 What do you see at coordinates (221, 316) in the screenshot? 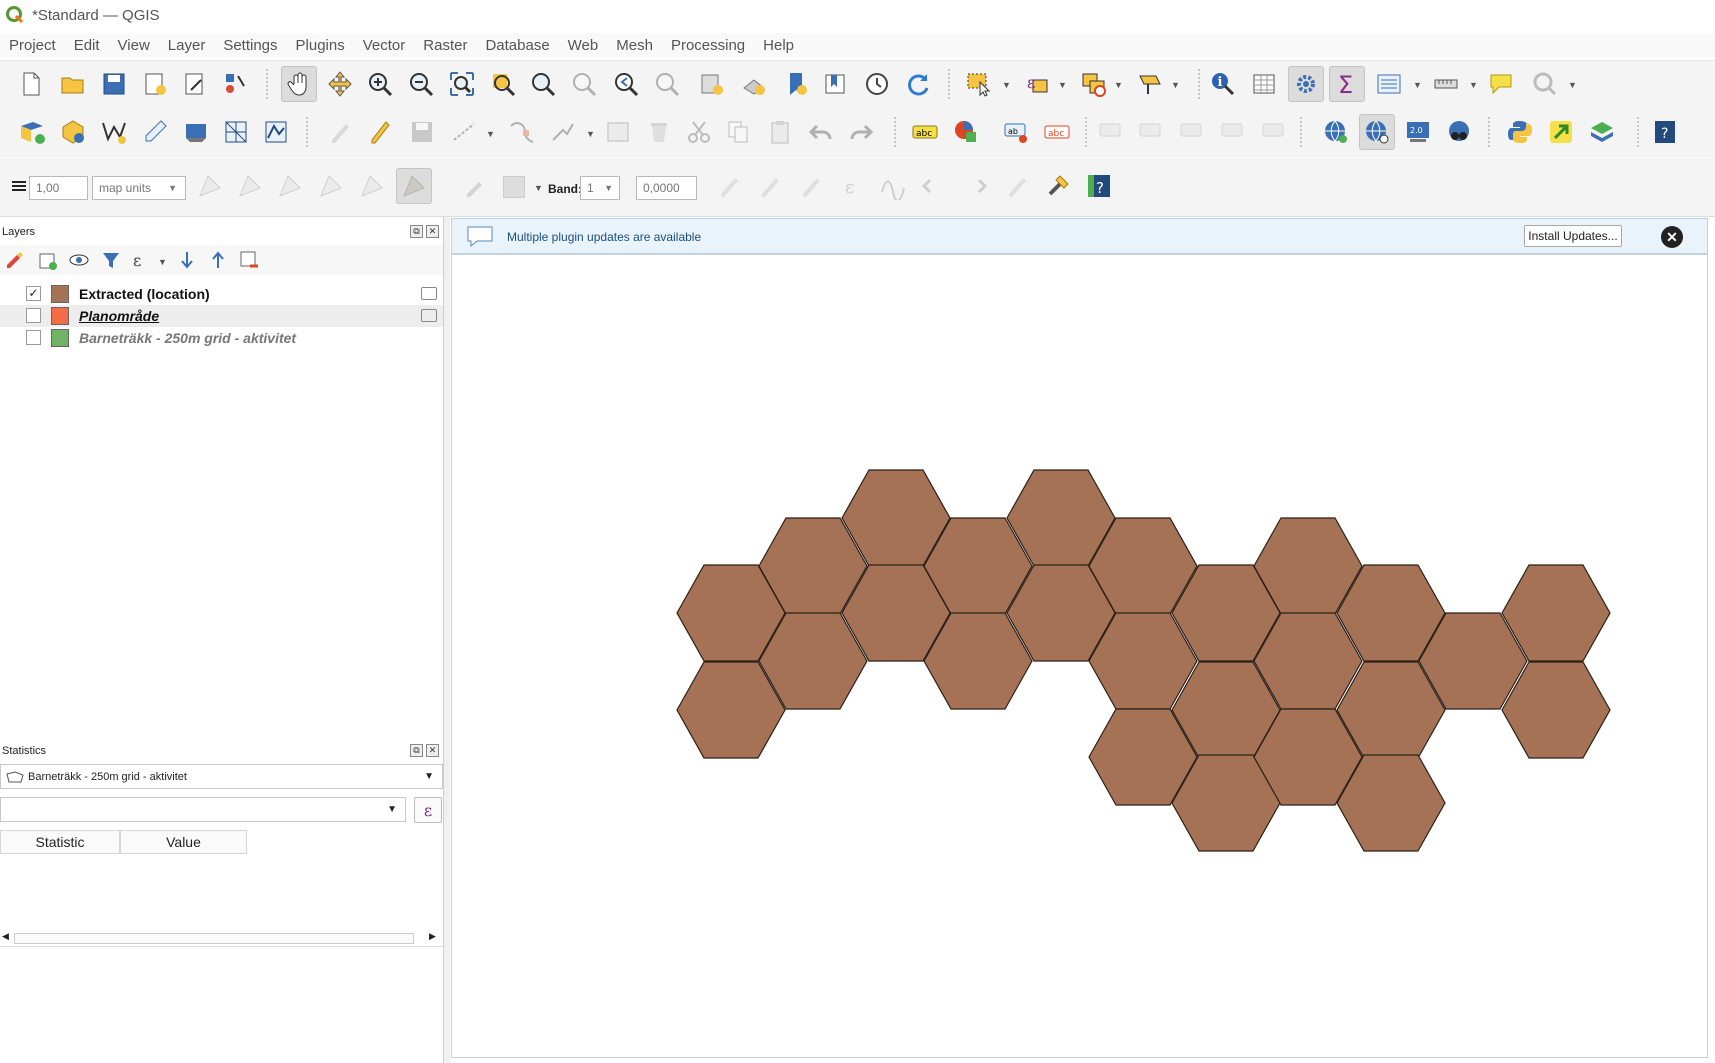
I see `layer-item-planomrade: Planområde` at bounding box center [221, 316].